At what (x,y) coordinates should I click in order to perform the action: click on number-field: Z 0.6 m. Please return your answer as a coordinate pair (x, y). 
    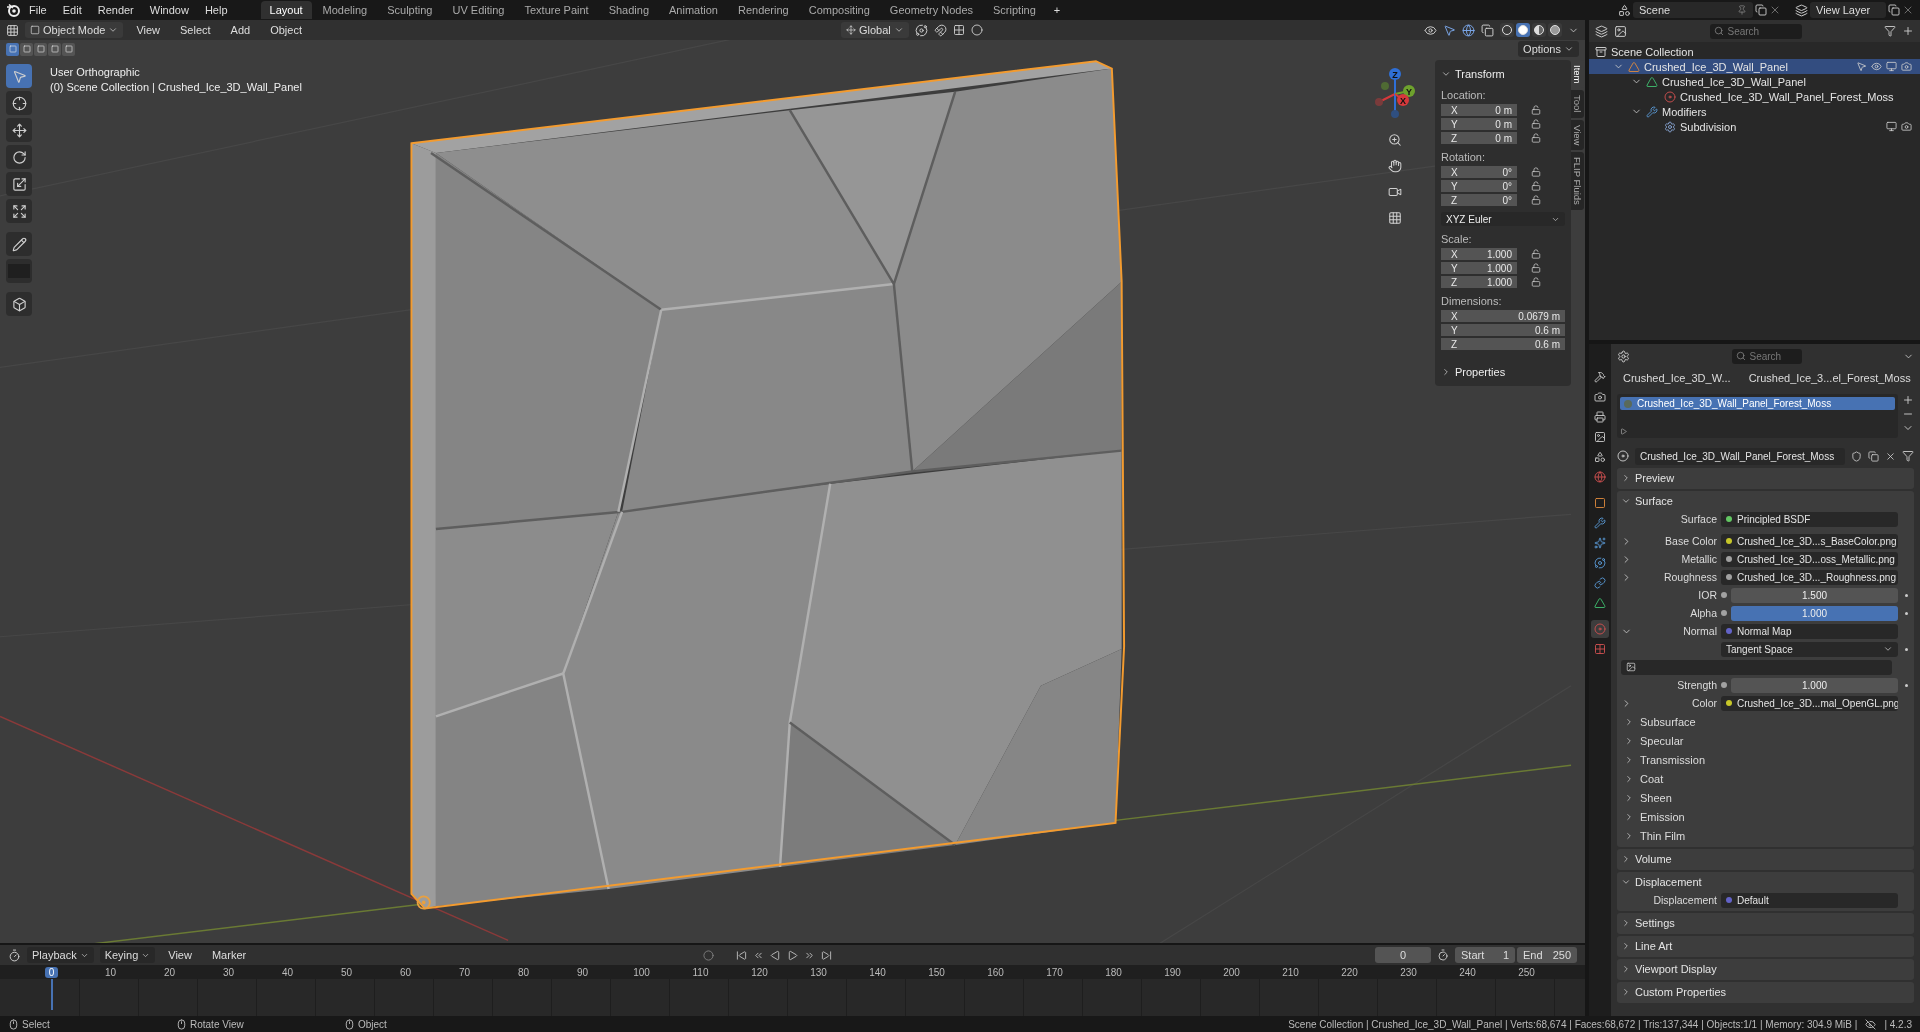
    Looking at the image, I should click on (1503, 344).